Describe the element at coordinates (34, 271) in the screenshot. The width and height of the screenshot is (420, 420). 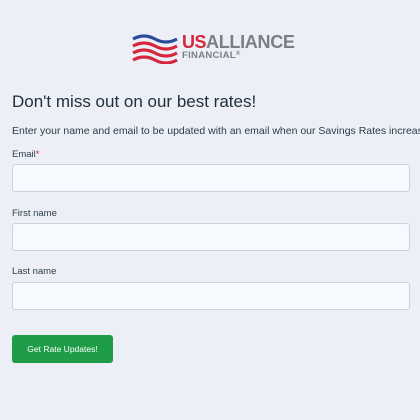
I see `last-name-label: Last name` at that location.